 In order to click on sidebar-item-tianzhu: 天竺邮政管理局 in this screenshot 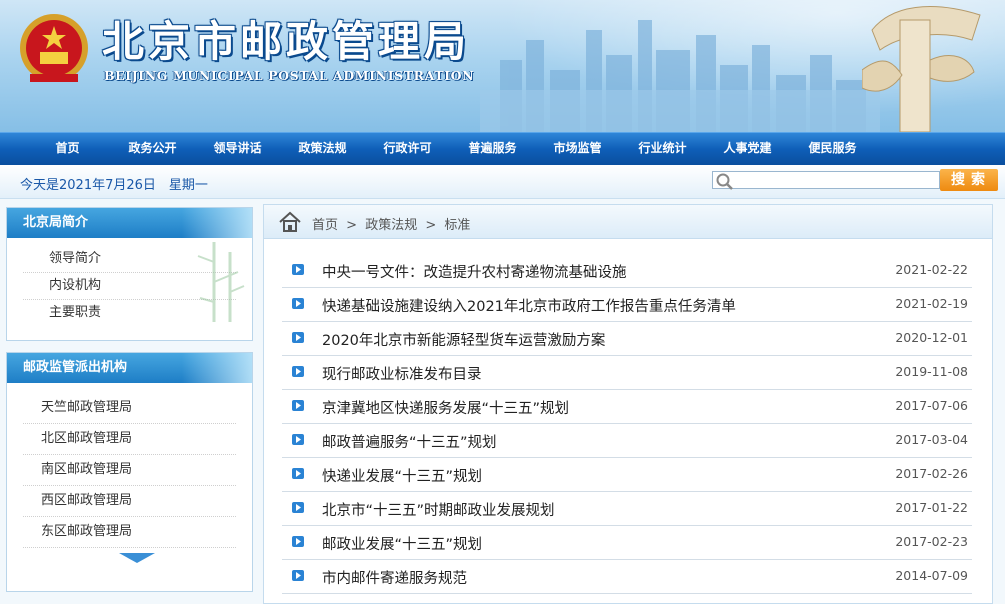, I will do `click(129, 408)`.